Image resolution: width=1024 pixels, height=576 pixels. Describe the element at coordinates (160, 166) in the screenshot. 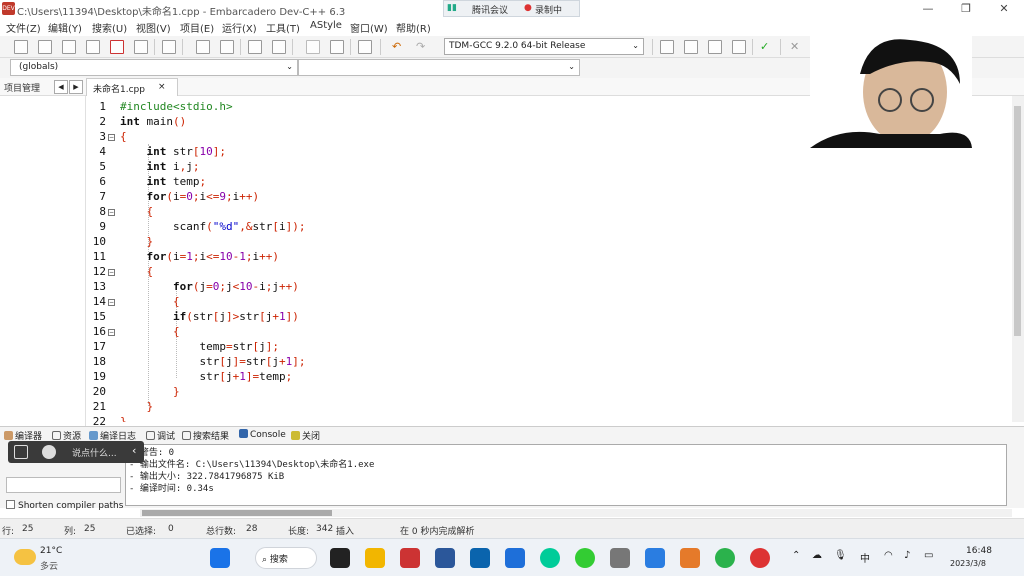

I see `code-line: int i,j;` at that location.